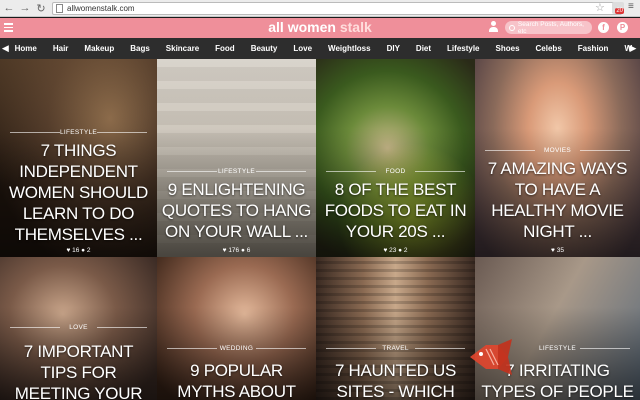  Describe the element at coordinates (491, 357) in the screenshot. I see `fish-mascot-icon` at that location.